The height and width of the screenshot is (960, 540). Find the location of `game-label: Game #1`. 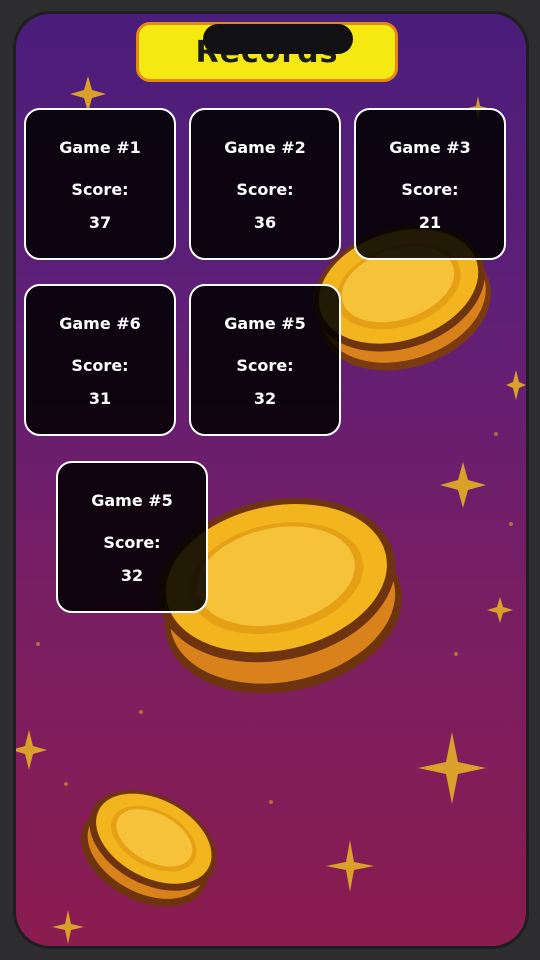

game-label: Game #1 is located at coordinates (100, 147).